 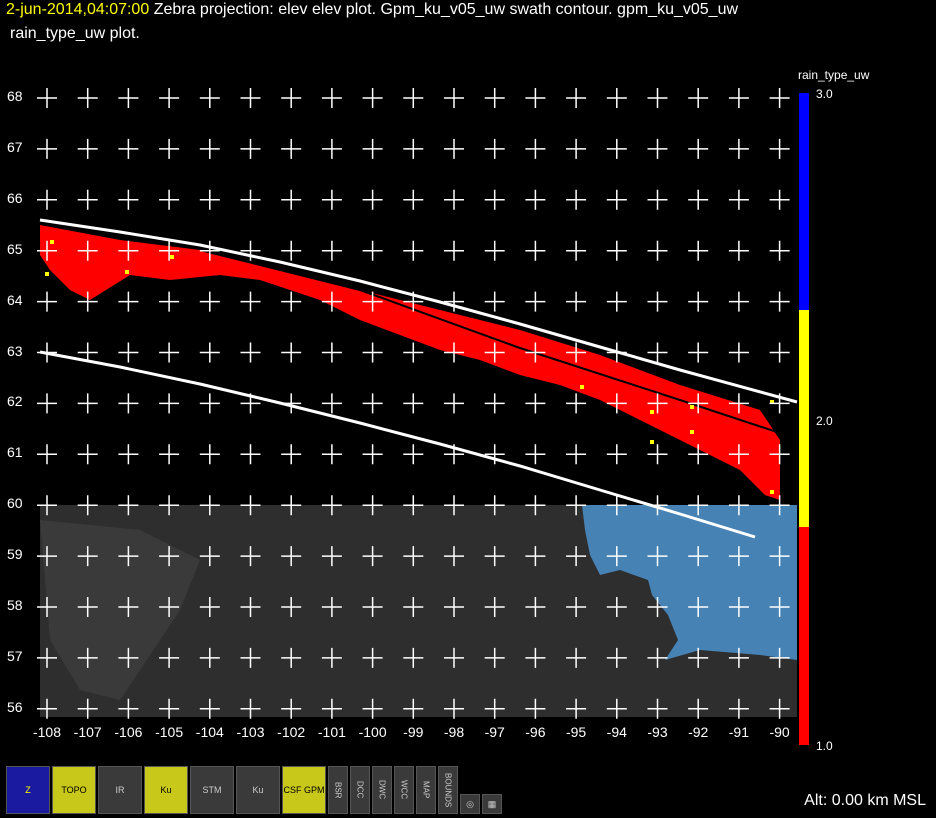 What do you see at coordinates (616, 732) in the screenshot?
I see `x-tick-label: -94` at bounding box center [616, 732].